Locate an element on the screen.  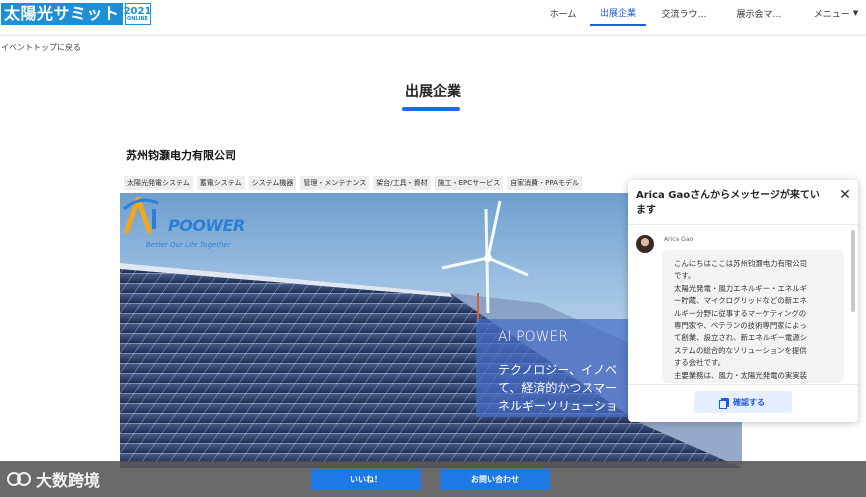
nav-exhibitors: 出展企業 is located at coordinates (618, 13).